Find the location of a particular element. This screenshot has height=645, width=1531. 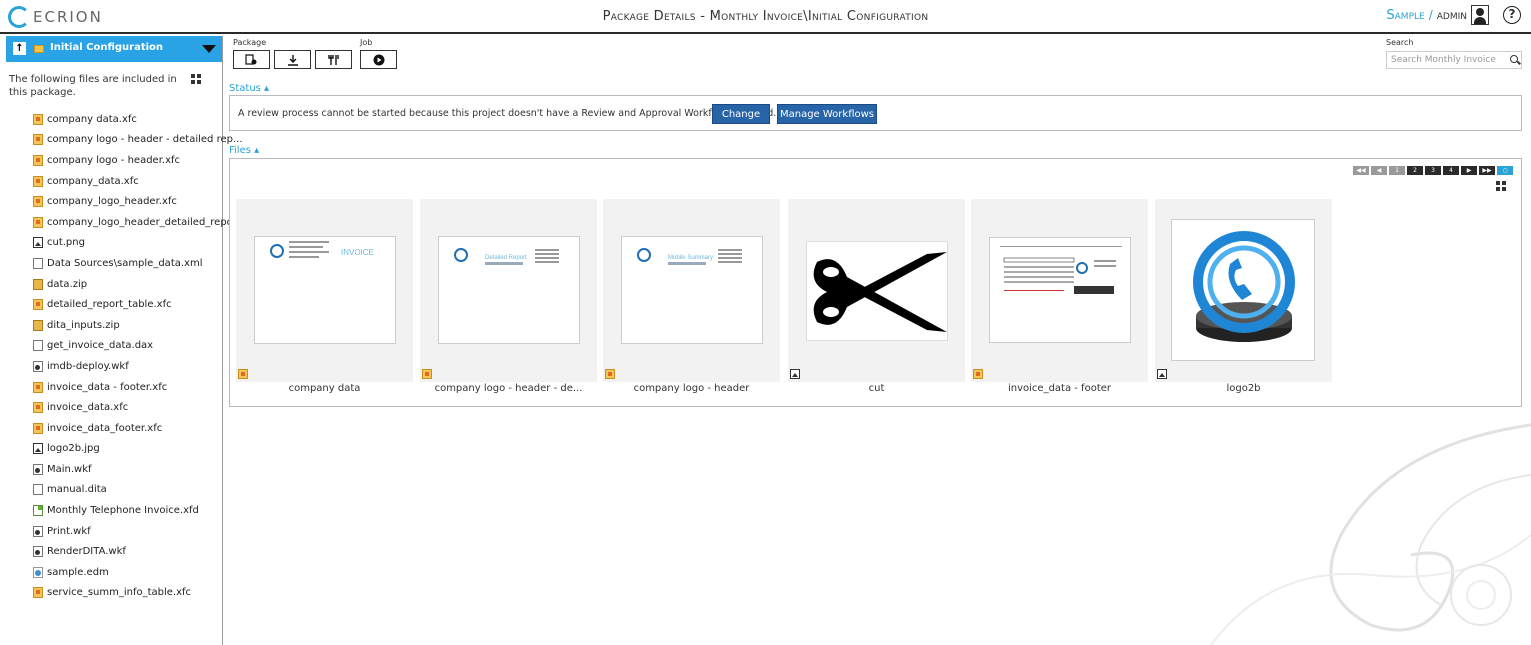

file-list-item: Main.wkf is located at coordinates (139, 469).